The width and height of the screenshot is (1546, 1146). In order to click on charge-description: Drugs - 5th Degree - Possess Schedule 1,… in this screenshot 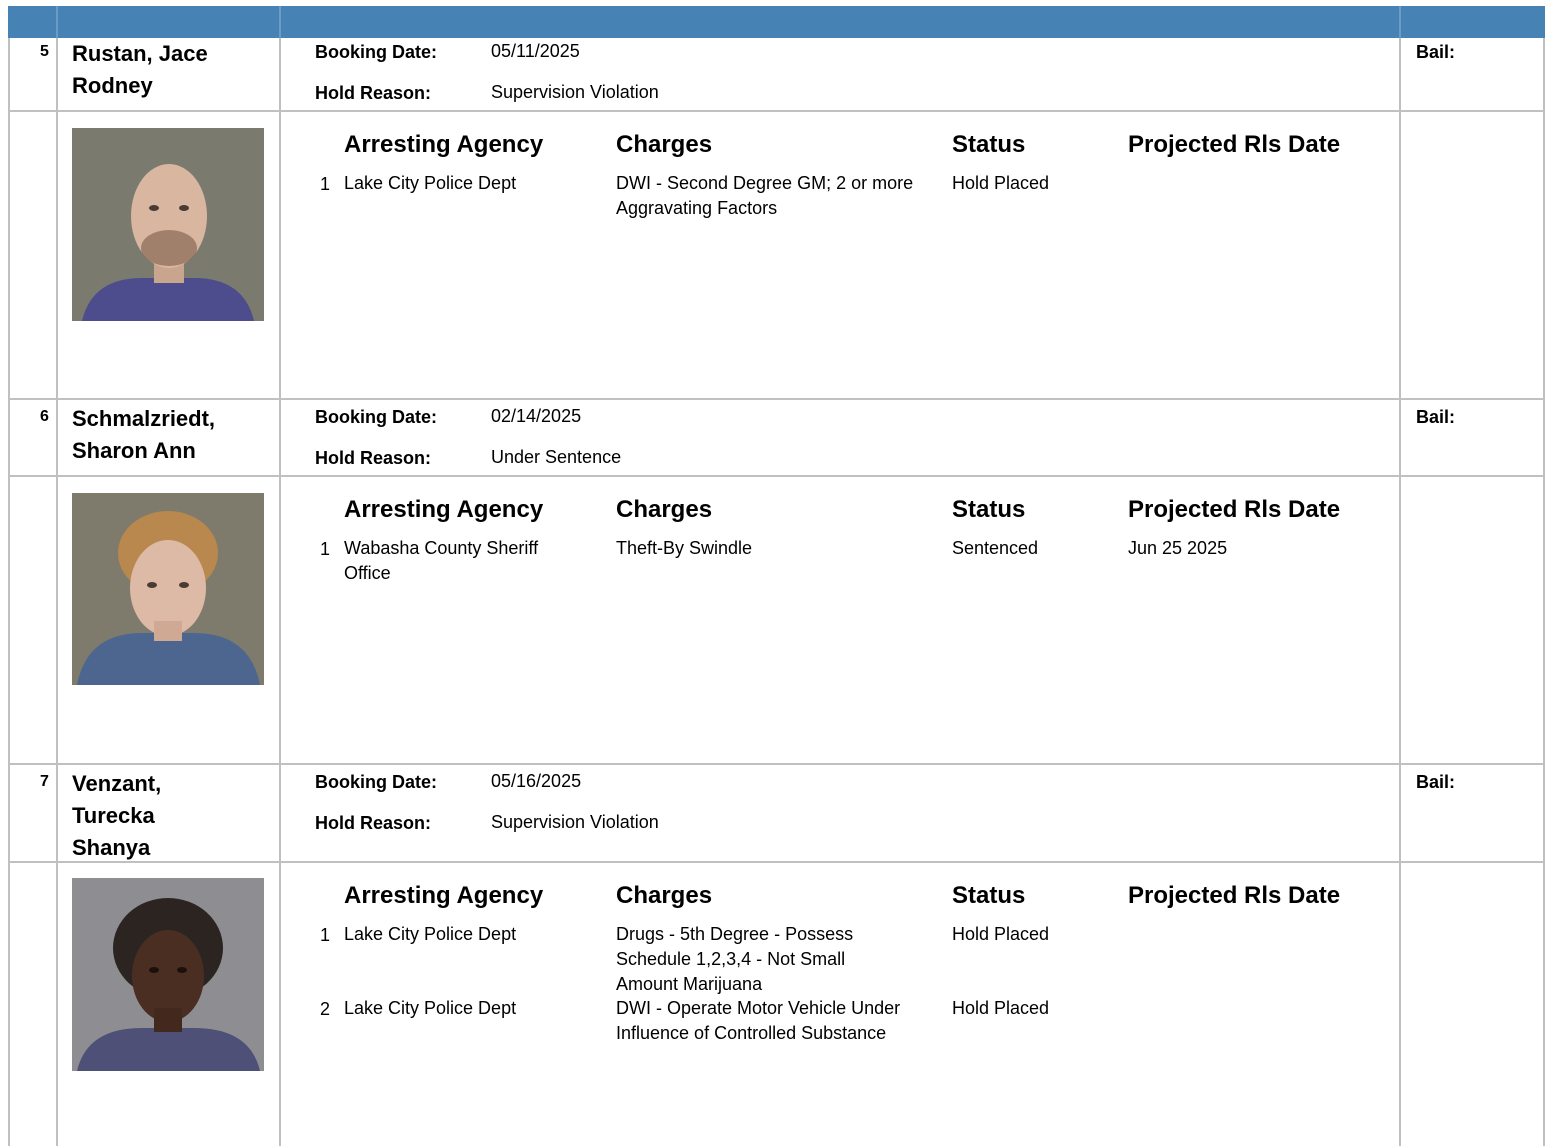, I will do `click(735, 959)`.